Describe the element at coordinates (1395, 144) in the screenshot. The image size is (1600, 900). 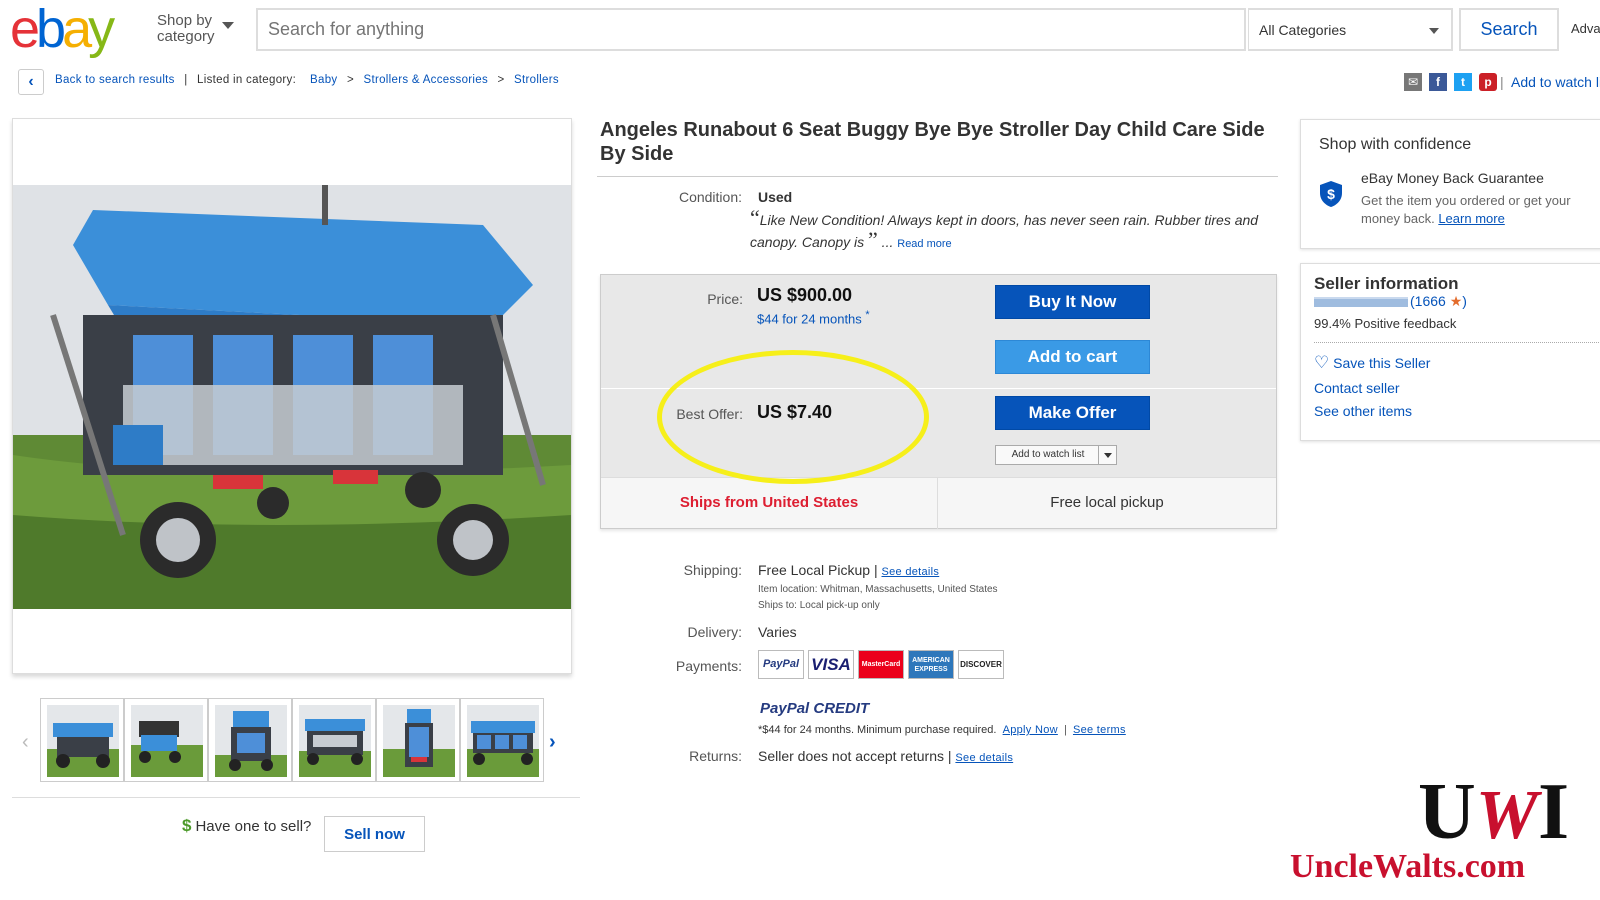
I see `confidence-title: Shop with confidence` at that location.